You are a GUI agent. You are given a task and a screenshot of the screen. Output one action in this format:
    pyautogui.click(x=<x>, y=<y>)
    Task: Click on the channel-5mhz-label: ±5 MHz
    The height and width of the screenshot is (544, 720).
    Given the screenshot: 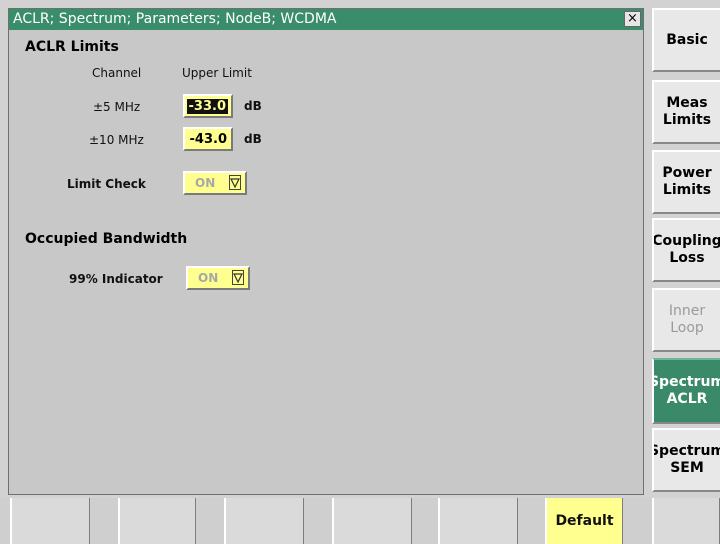 What is the action you would take?
    pyautogui.click(x=117, y=107)
    